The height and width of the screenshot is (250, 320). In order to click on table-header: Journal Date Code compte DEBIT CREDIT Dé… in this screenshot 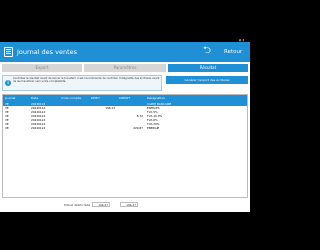, I will do `click(125, 98)`.